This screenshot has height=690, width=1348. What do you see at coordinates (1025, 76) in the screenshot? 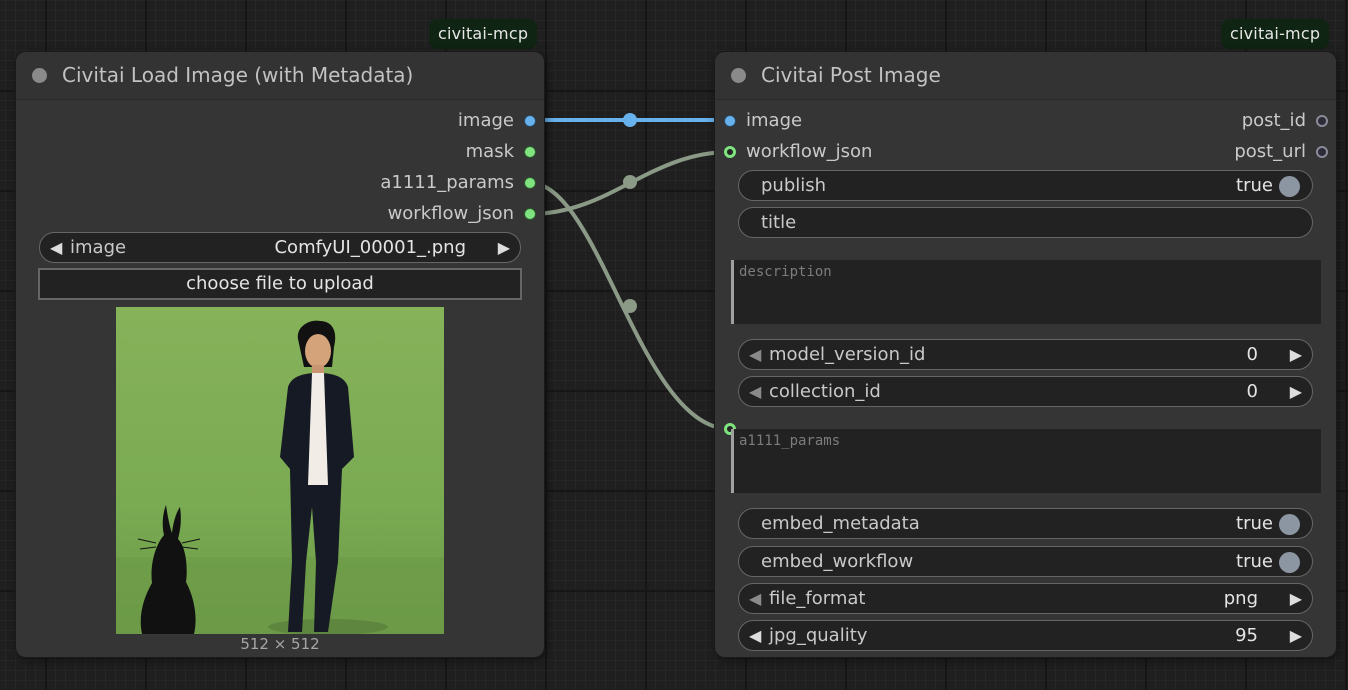
I see `post-node-header: Civitai Post Image` at bounding box center [1025, 76].